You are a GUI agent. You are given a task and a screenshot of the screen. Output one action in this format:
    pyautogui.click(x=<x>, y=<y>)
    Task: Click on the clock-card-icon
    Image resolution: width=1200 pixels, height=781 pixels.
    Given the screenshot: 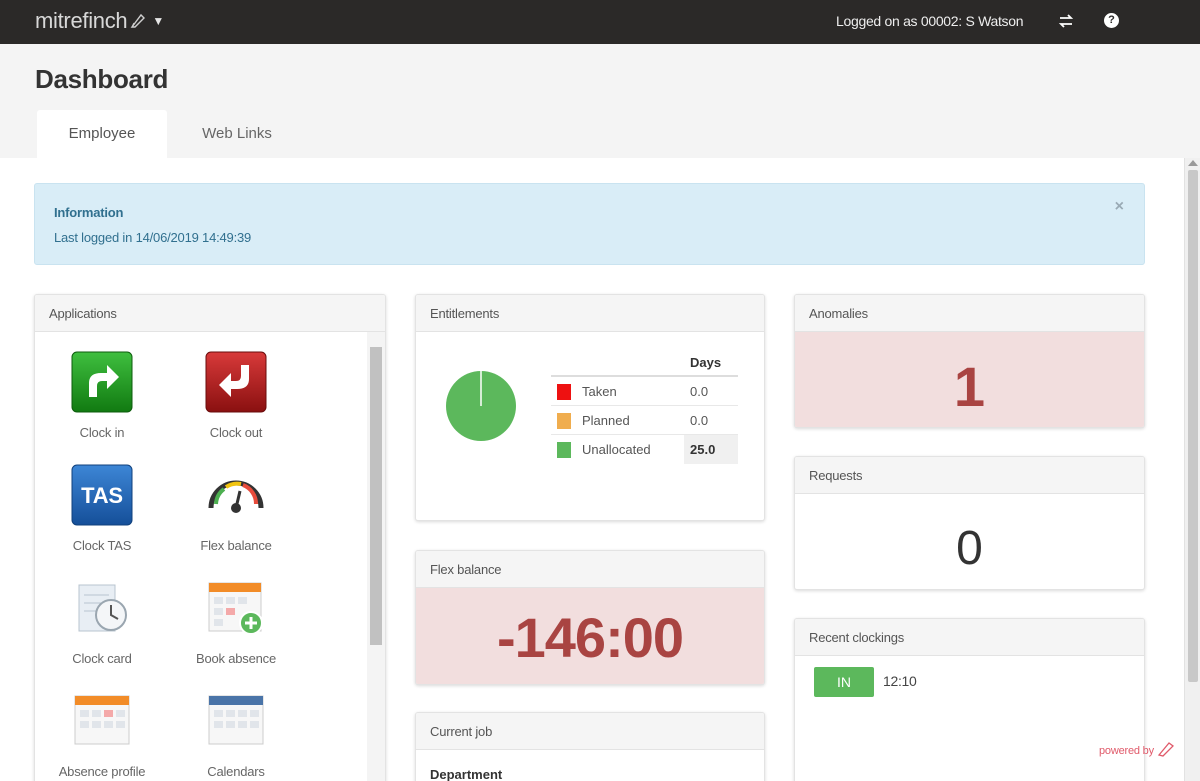 What is the action you would take?
    pyautogui.click(x=102, y=608)
    